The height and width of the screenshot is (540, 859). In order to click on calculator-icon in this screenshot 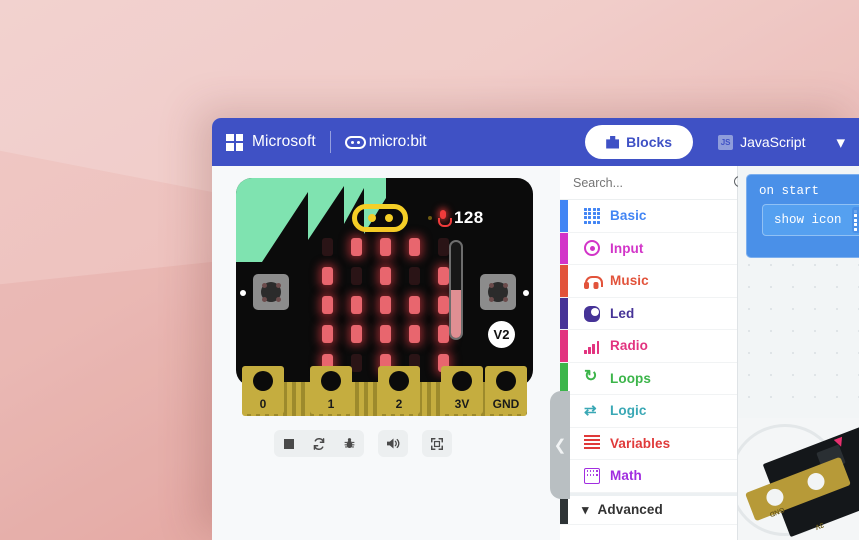, I will do `click(592, 475)`.